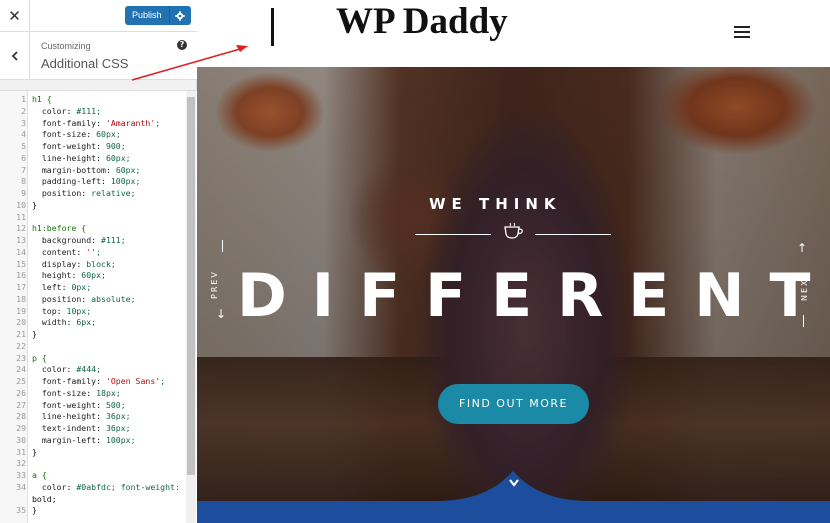 The width and height of the screenshot is (830, 523). Describe the element at coordinates (93, 253) in the screenshot. I see `code-line: 14 content: '';` at that location.